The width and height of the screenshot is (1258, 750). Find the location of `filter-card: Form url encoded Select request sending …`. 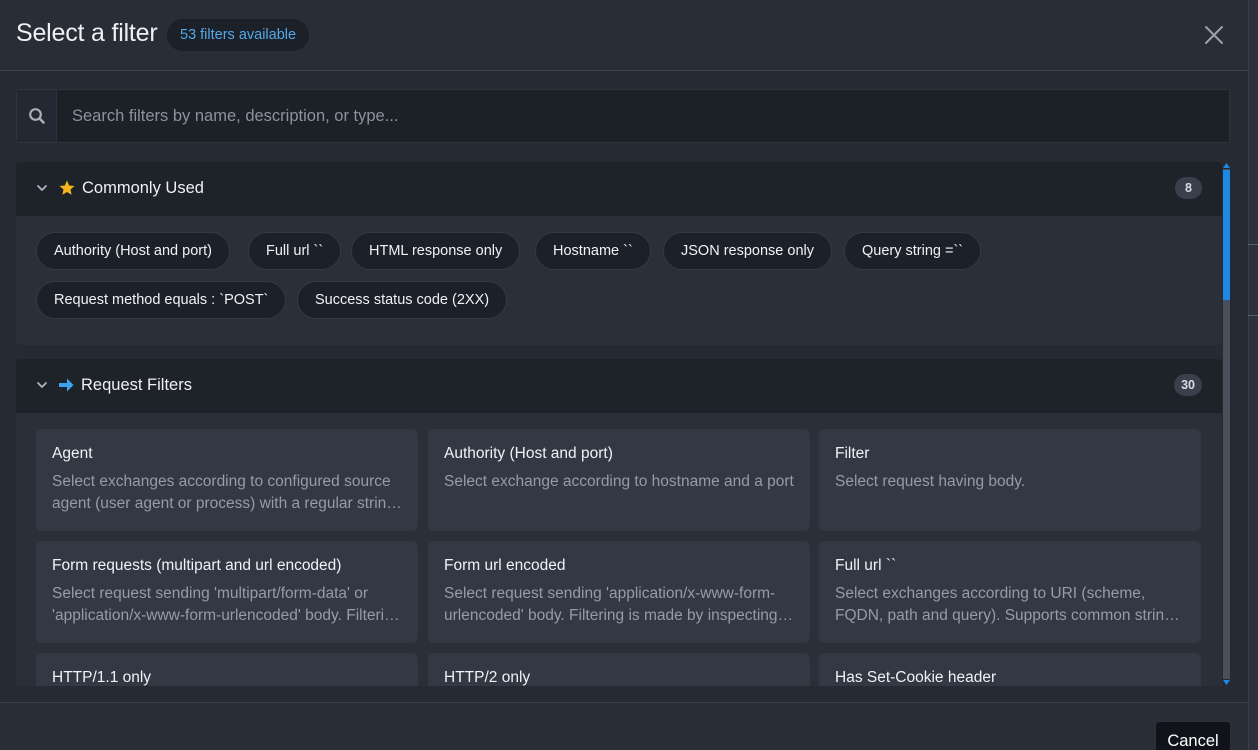

filter-card: Form url encoded Select request sending … is located at coordinates (619, 592).